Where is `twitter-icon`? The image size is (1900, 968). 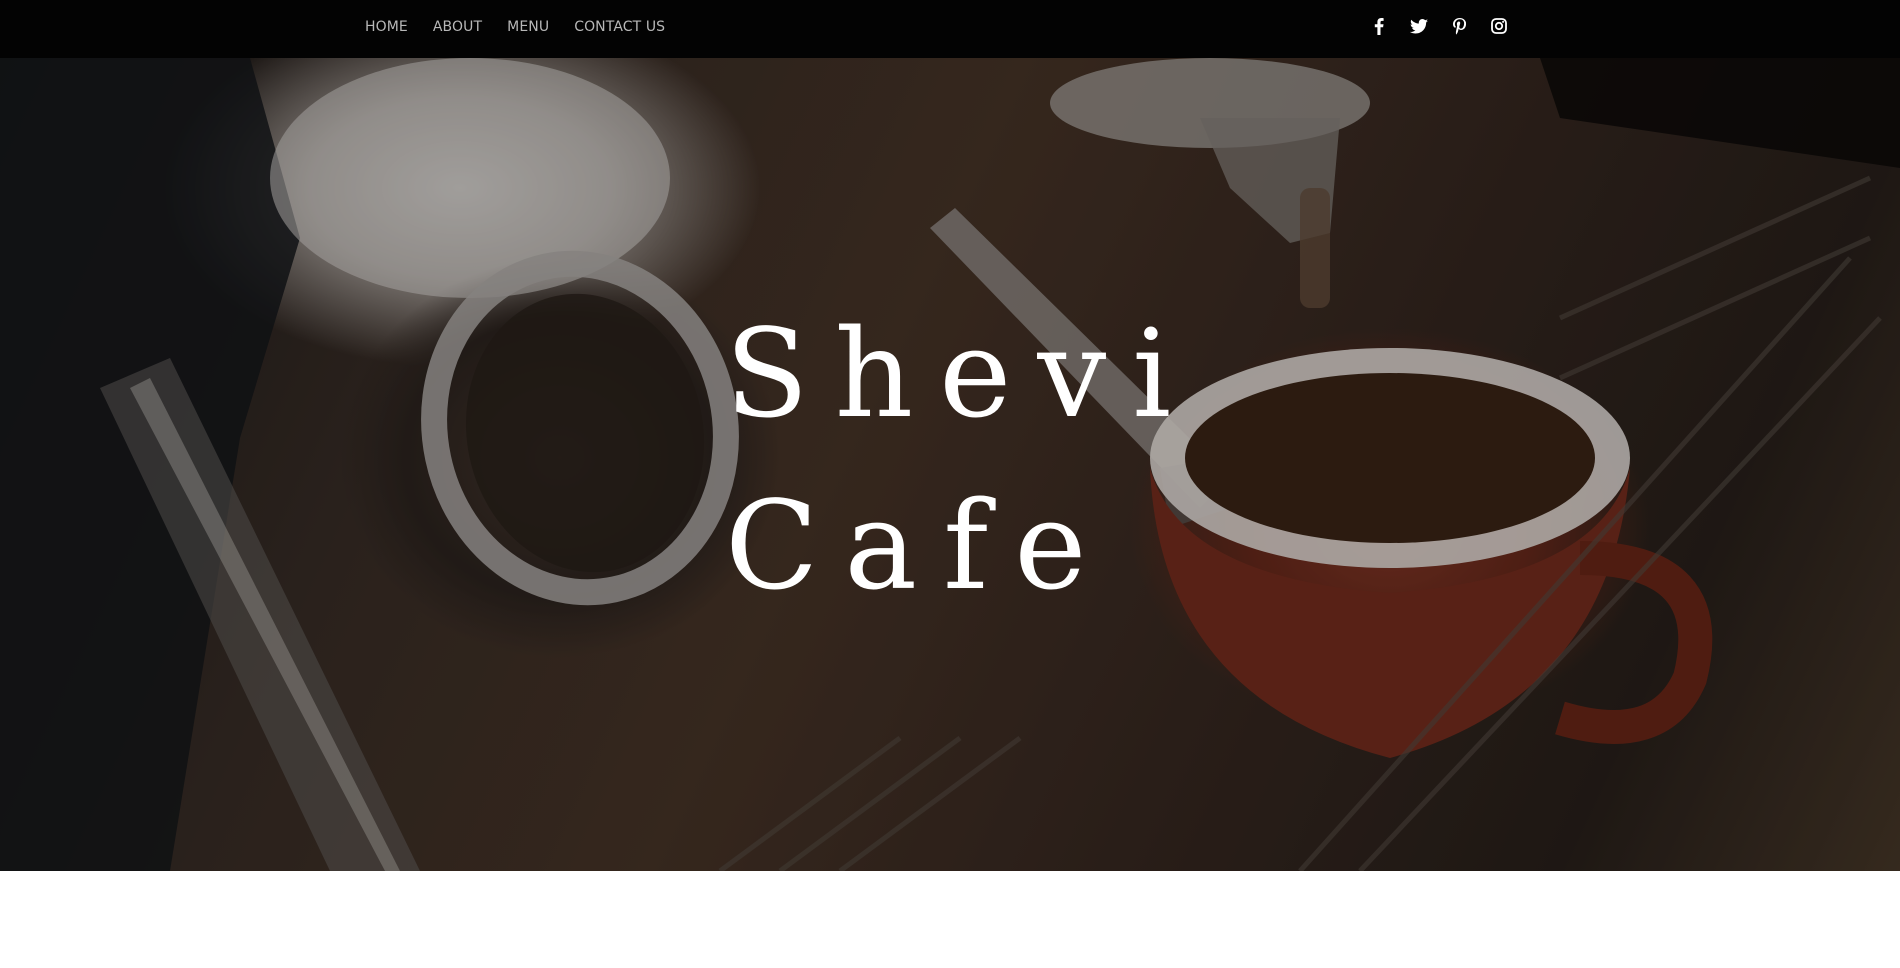 twitter-icon is located at coordinates (1419, 26).